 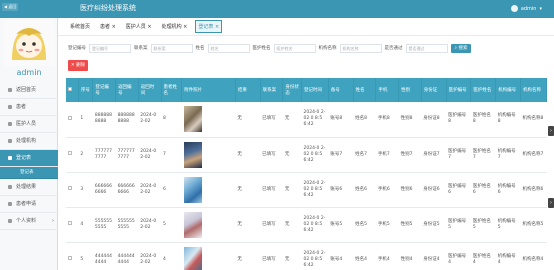 I want to click on cell-org-name: 机构名称7, so click(x=533, y=155).